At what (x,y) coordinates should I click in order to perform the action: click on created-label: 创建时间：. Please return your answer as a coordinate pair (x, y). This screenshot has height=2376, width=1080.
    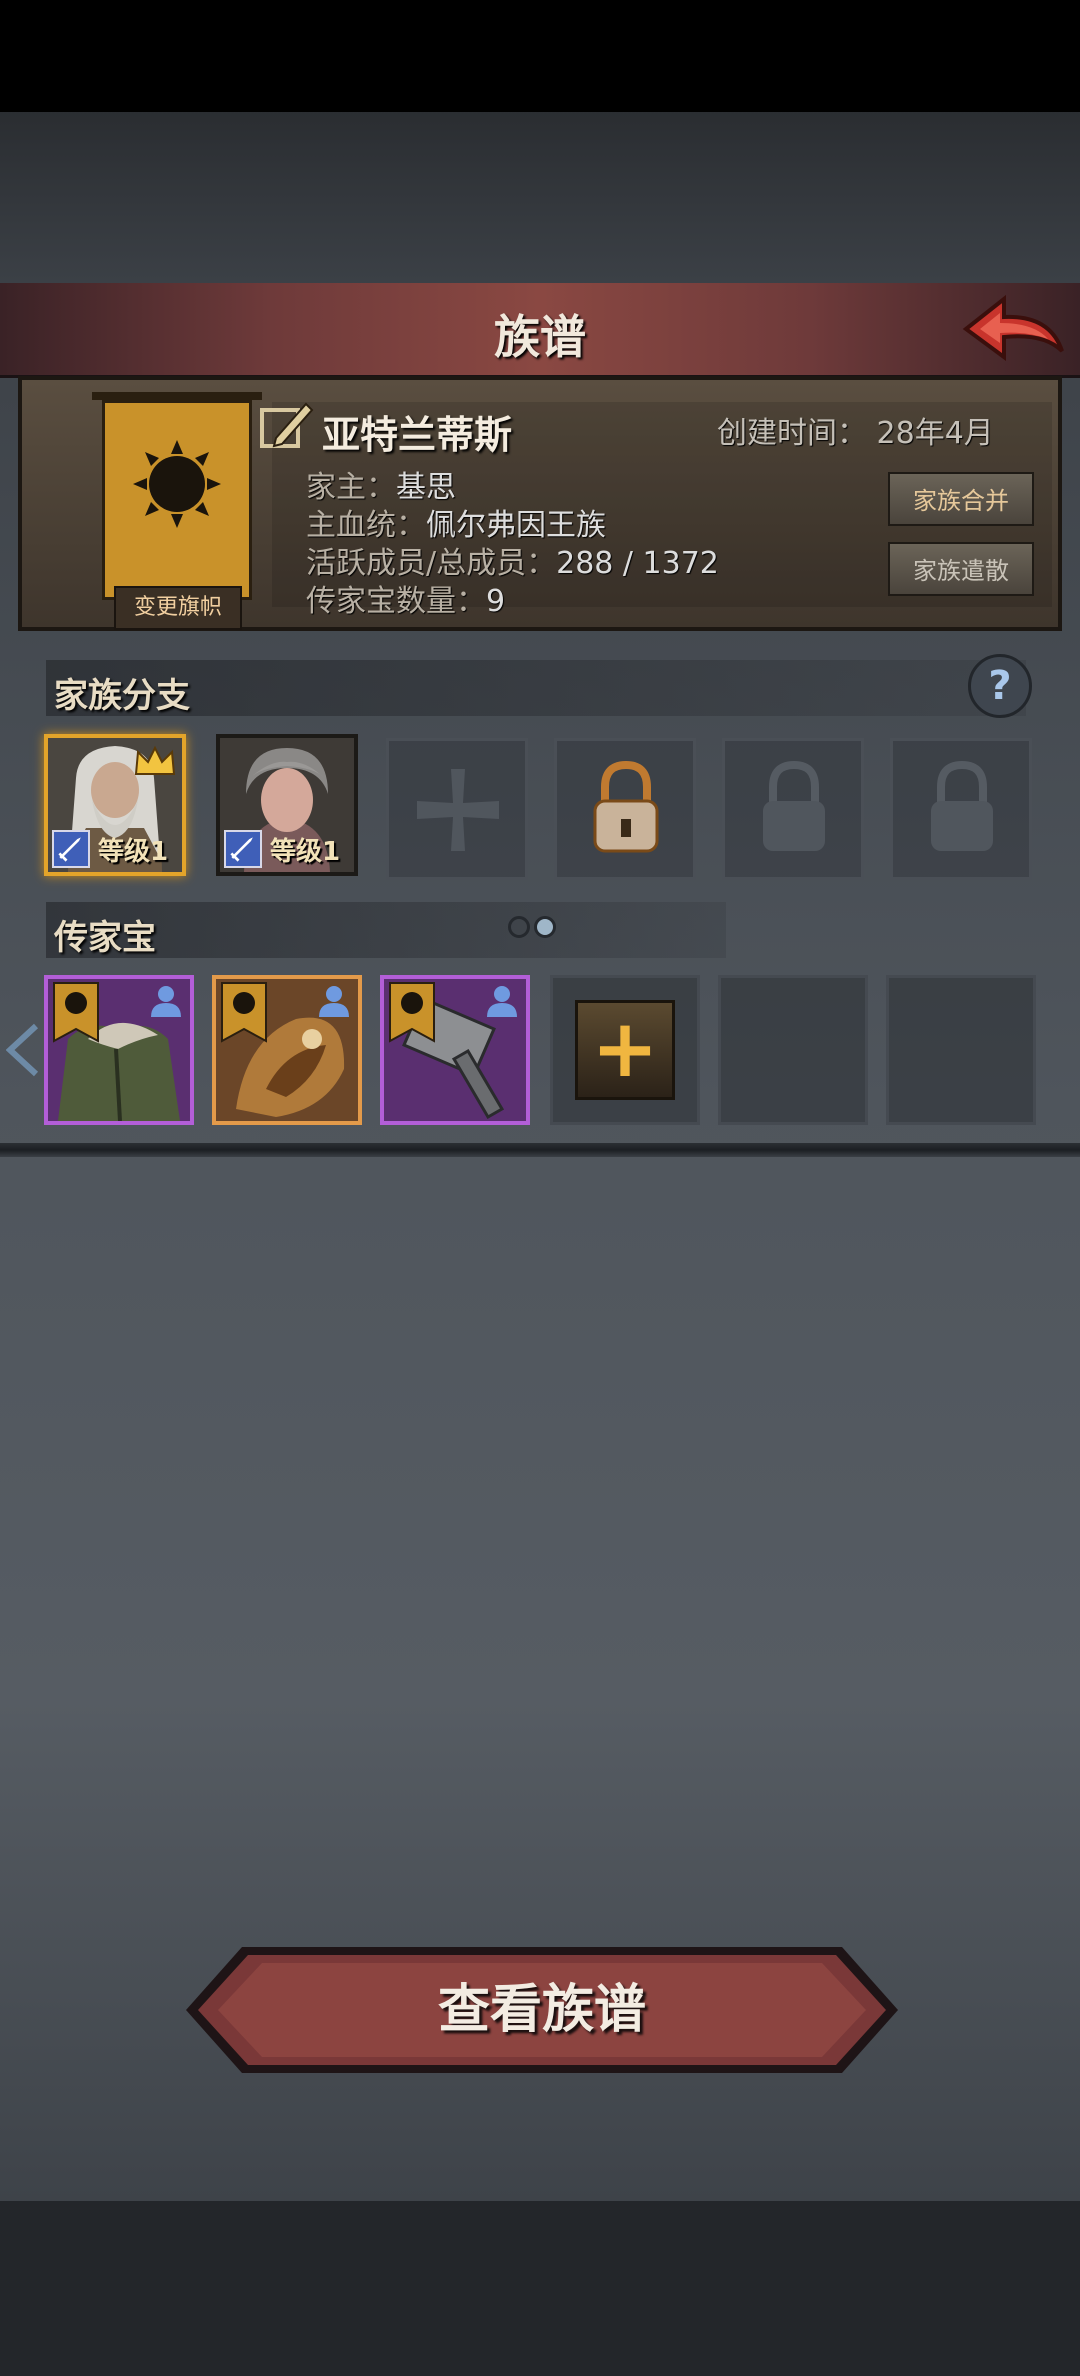
    Looking at the image, I should click on (792, 433).